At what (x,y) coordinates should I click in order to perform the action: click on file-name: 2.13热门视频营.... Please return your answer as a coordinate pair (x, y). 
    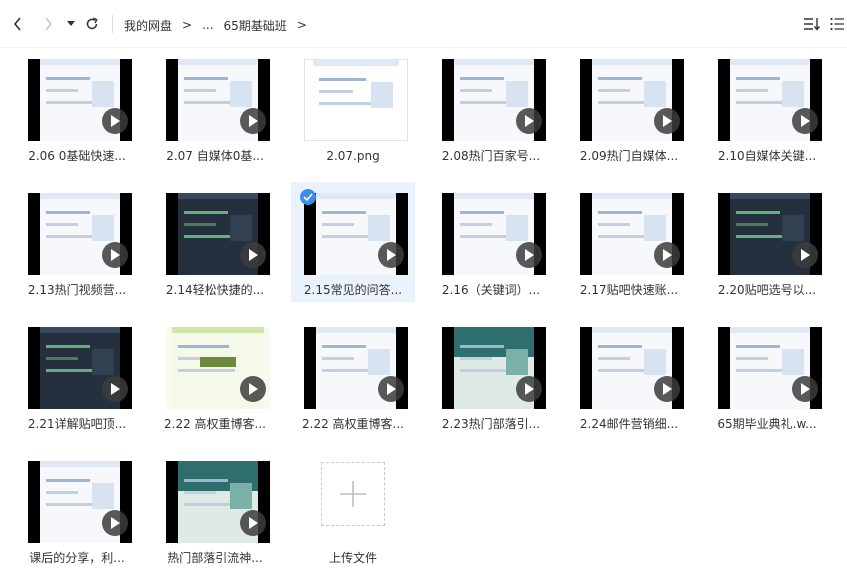
    Looking at the image, I should click on (77, 290).